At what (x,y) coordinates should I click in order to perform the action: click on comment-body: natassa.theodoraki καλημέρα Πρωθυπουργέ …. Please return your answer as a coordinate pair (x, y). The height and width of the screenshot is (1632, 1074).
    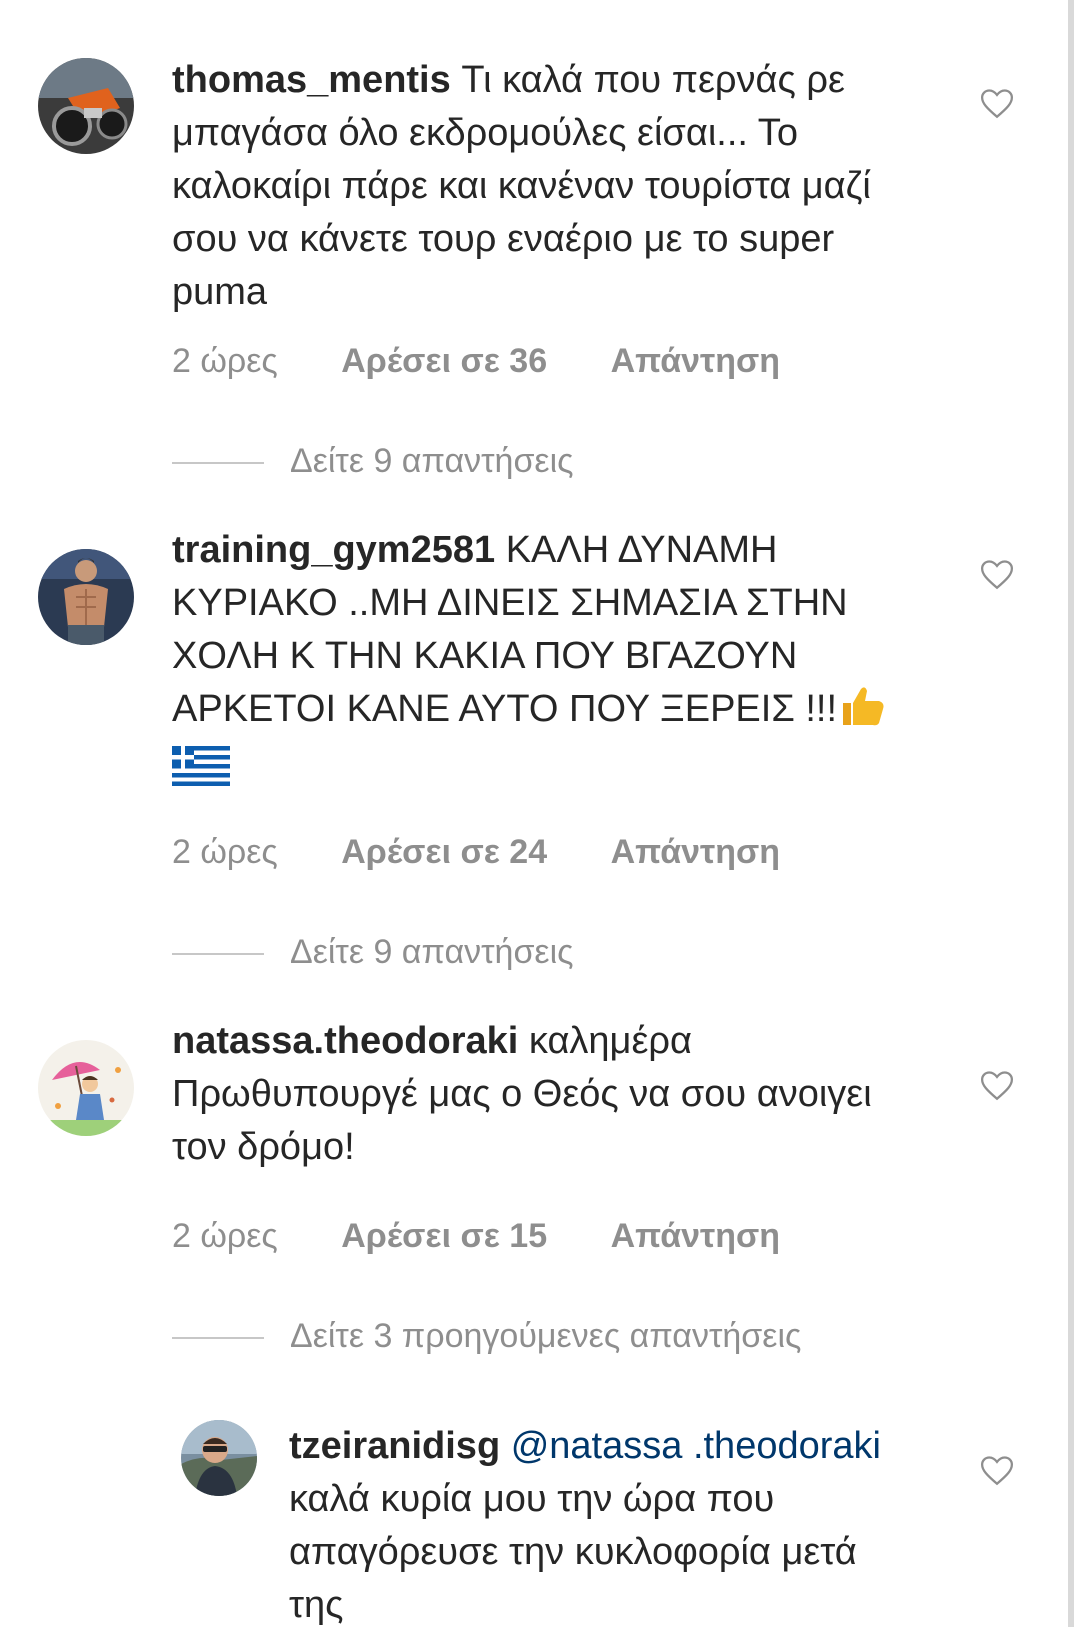
    Looking at the image, I should click on (552, 1094).